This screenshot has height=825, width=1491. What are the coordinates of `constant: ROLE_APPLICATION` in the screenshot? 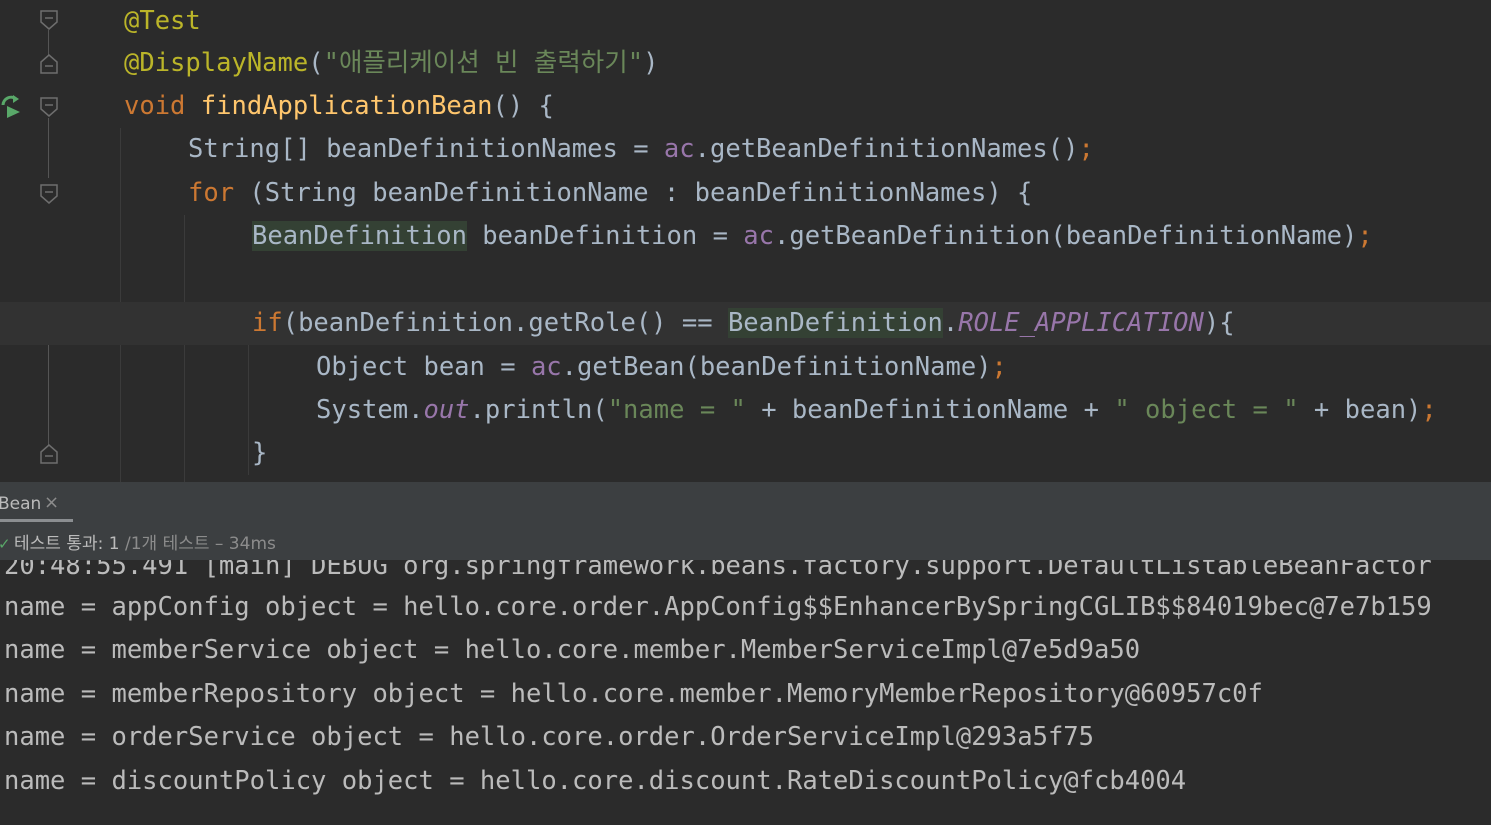 It's located at (1081, 323).